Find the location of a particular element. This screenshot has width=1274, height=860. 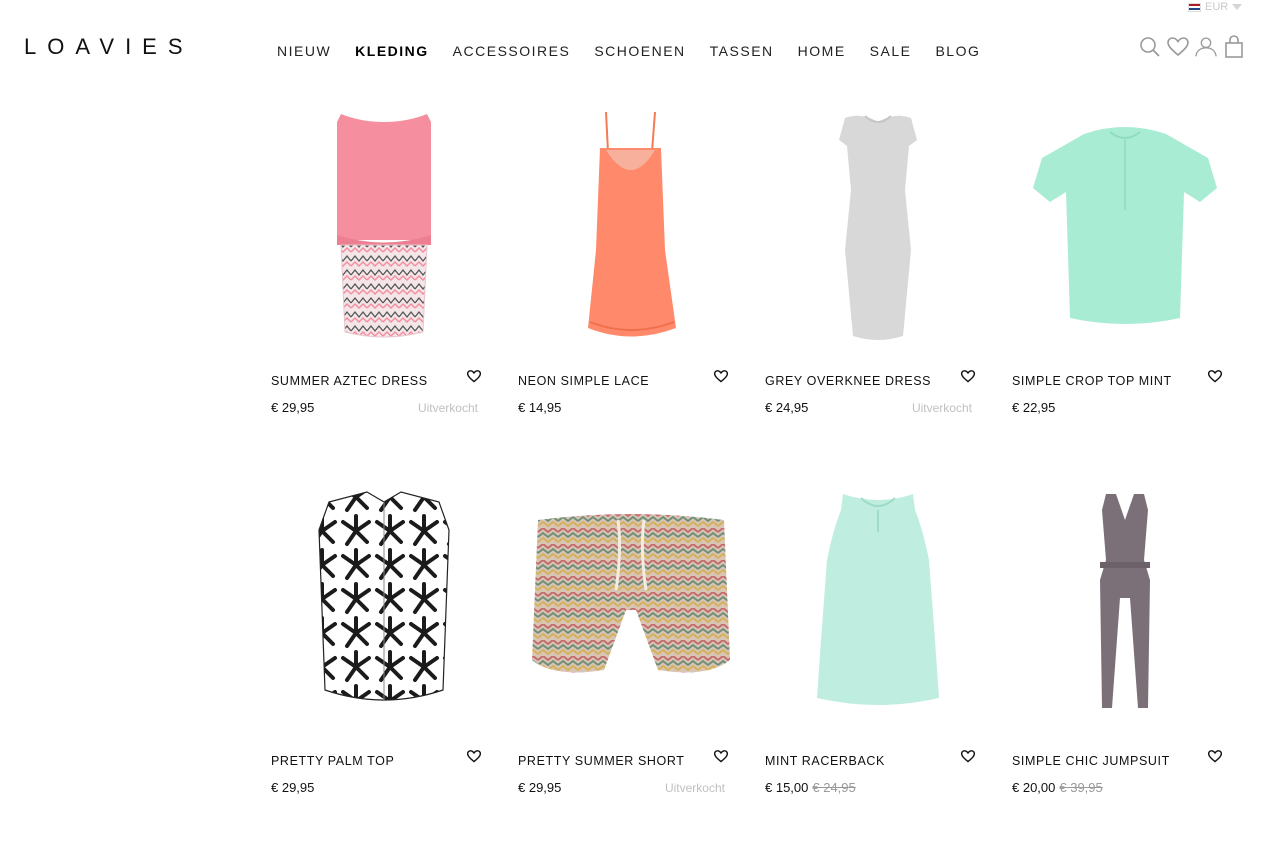

product-card: SIMPLE CROP TOP MINT € 22,95 is located at coordinates (1125, 290).